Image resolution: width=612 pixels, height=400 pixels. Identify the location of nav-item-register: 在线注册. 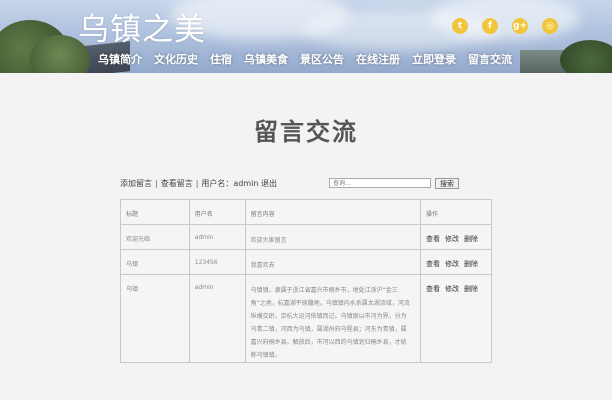
(378, 59).